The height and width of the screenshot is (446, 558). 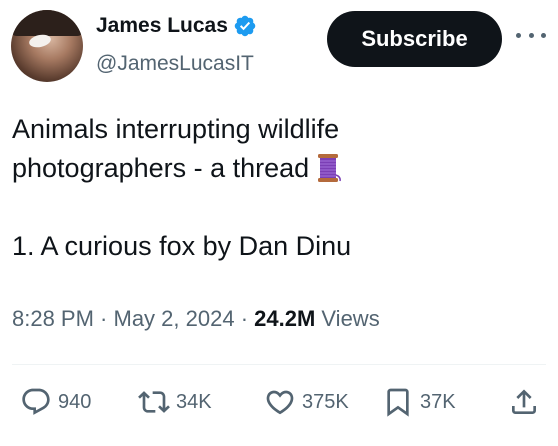 I want to click on author-name: James Lucas, so click(x=162, y=26).